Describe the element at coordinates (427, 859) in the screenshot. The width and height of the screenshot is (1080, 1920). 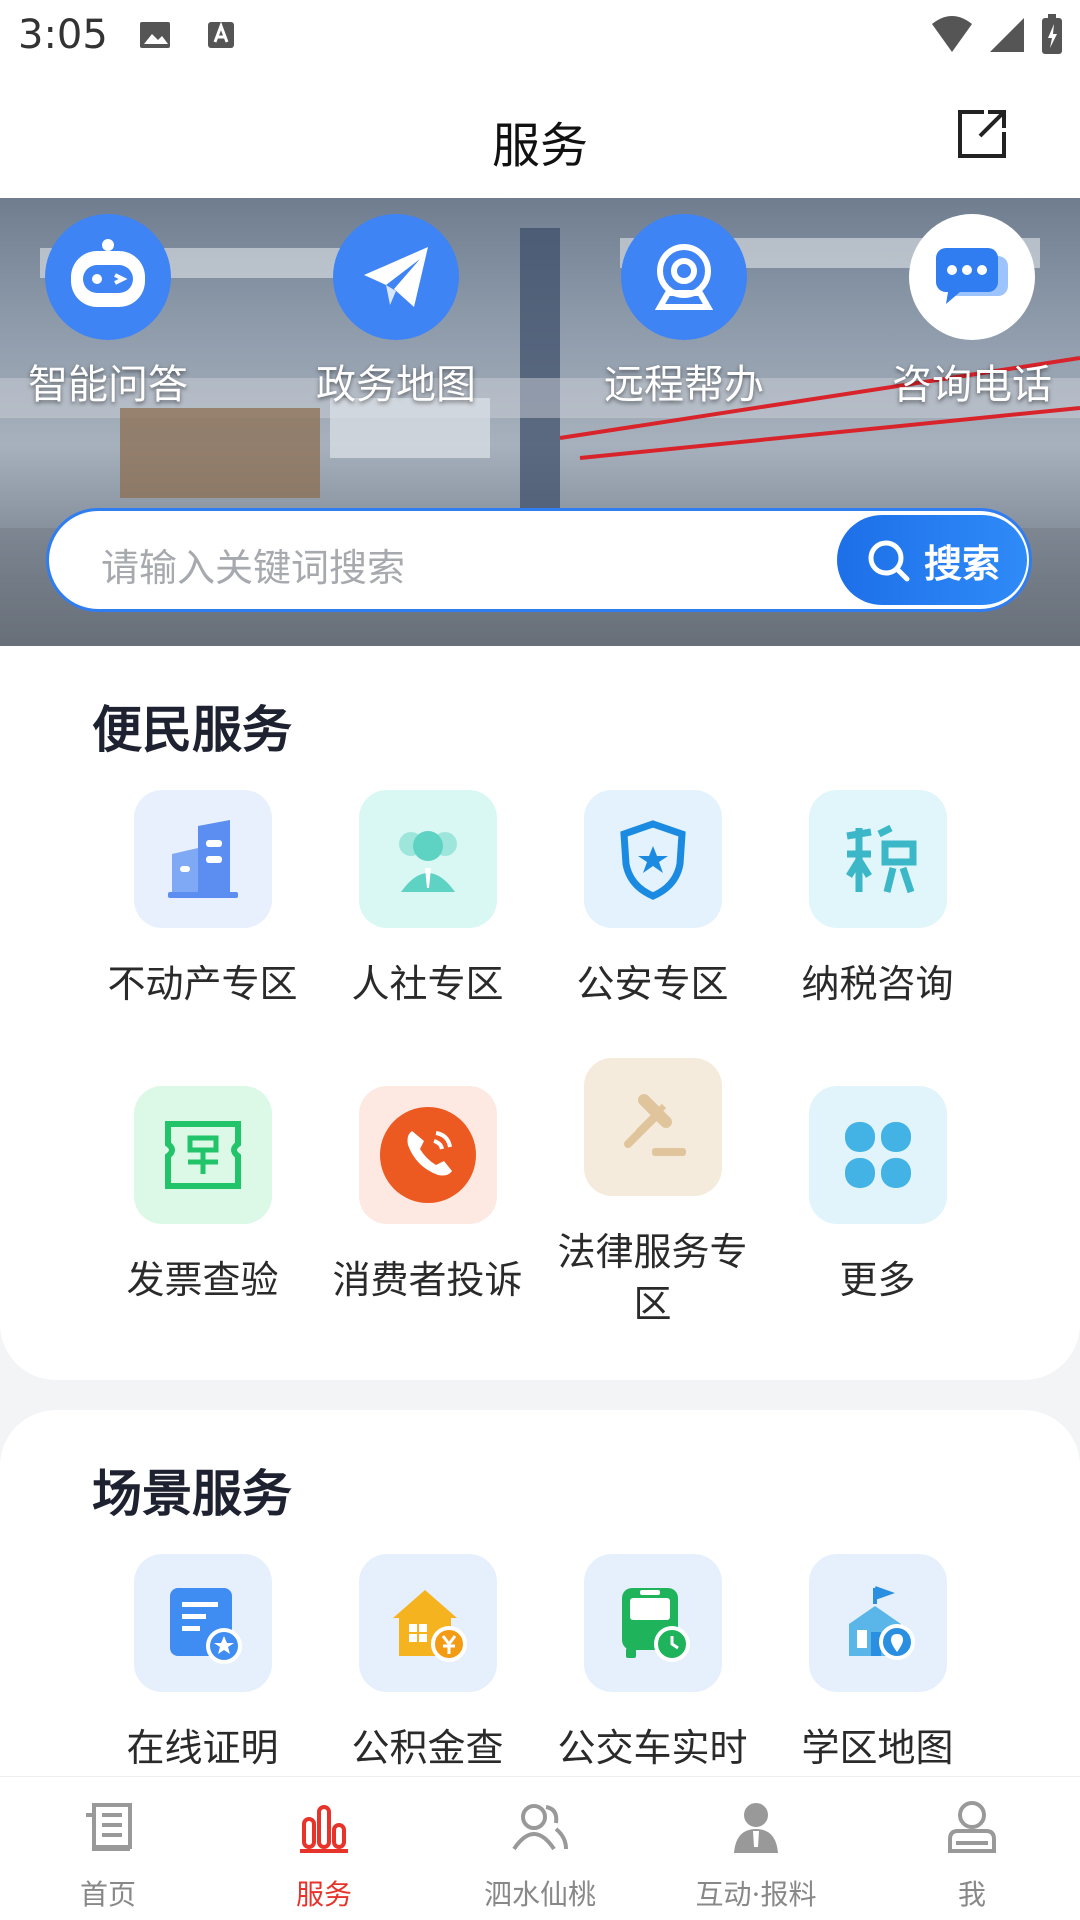
I see `people-icon` at that location.